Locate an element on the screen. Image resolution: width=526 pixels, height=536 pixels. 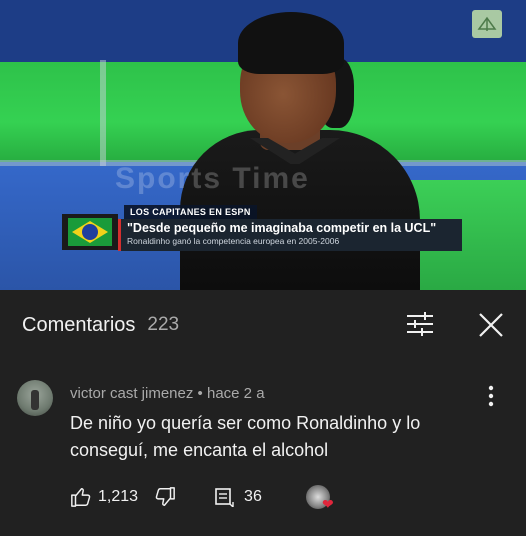
comment-meta: victor cast jimenez • hace 2 a is located at coordinates (167, 393).